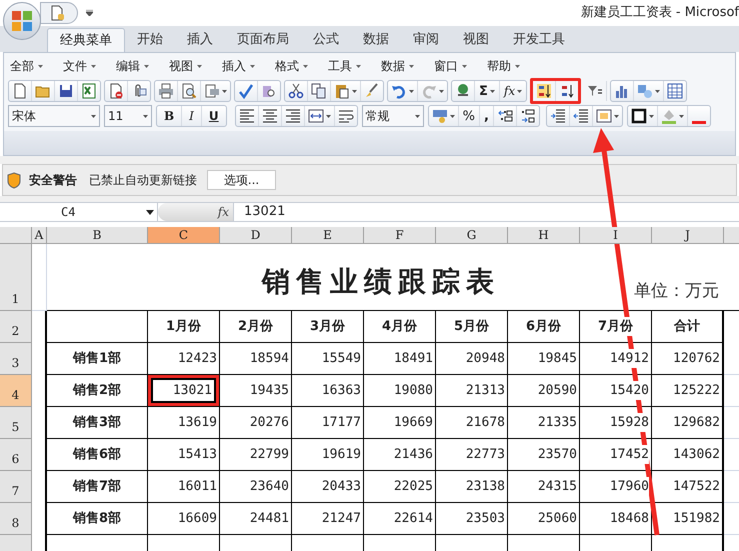 The image size is (739, 551). What do you see at coordinates (539, 40) in the screenshot?
I see `ribbon-tab: 开发工具` at bounding box center [539, 40].